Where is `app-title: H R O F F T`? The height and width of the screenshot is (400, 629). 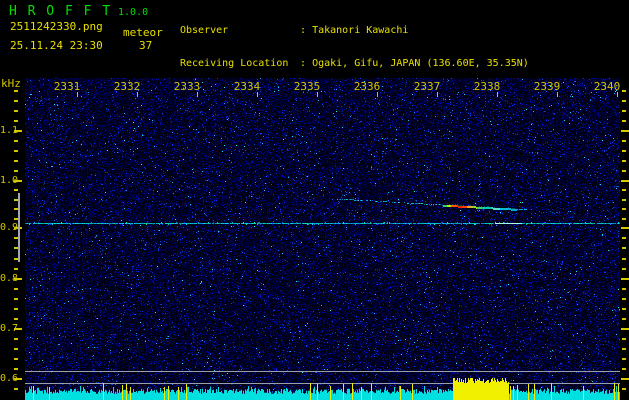 app-title: H R O F F T is located at coordinates (60, 11).